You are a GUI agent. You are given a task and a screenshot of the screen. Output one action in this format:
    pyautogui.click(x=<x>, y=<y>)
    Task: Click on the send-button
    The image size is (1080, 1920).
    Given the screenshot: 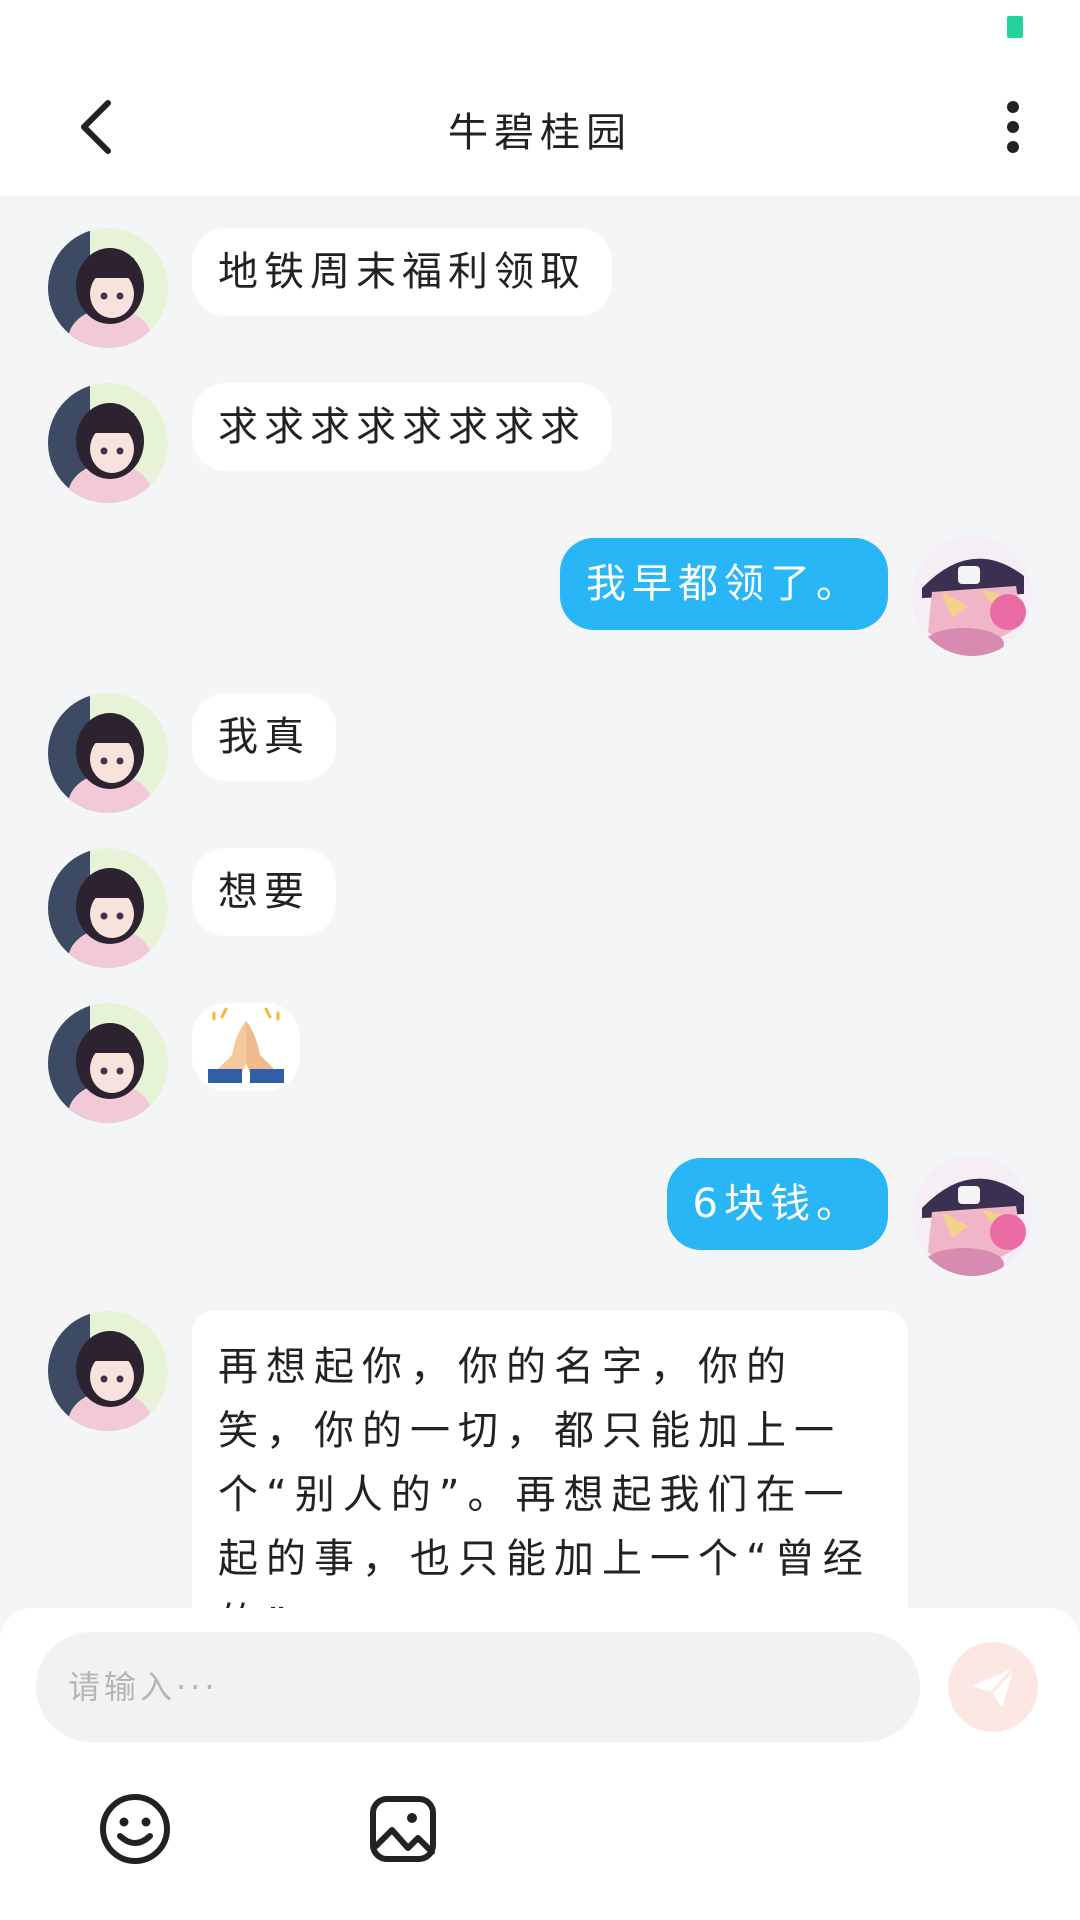 What is the action you would take?
    pyautogui.click(x=993, y=1687)
    